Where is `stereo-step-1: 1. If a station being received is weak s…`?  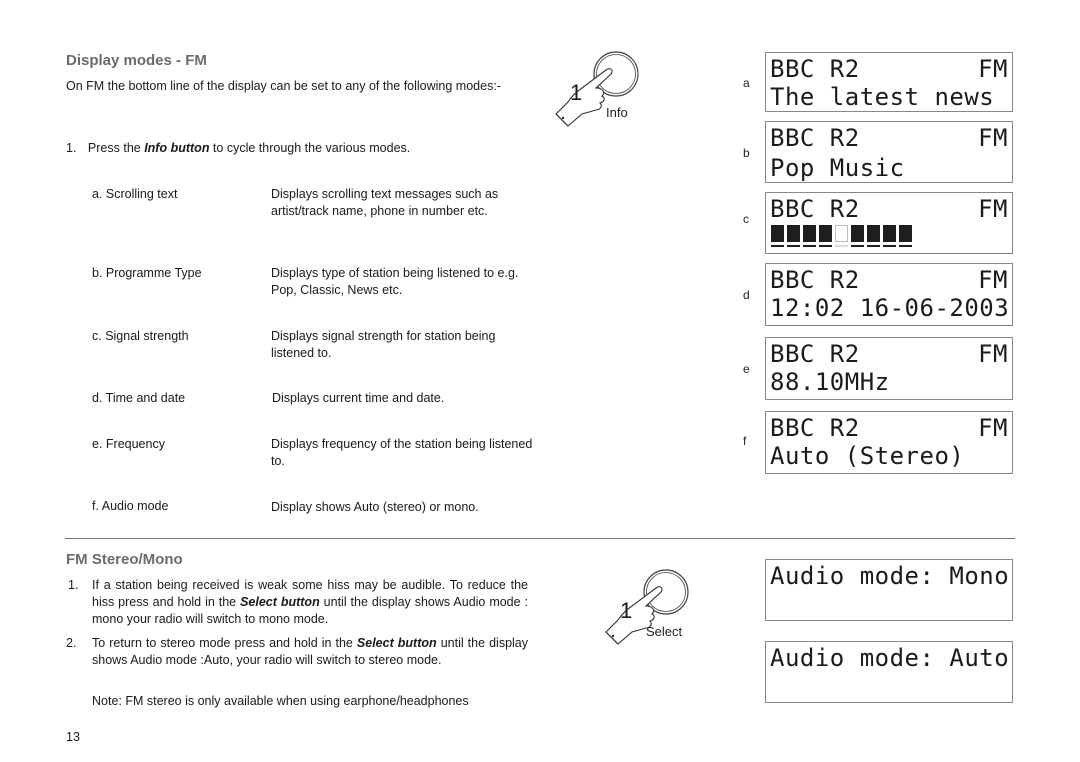
stereo-step-1: 1. If a station being received is weak s… is located at coordinates (301, 602).